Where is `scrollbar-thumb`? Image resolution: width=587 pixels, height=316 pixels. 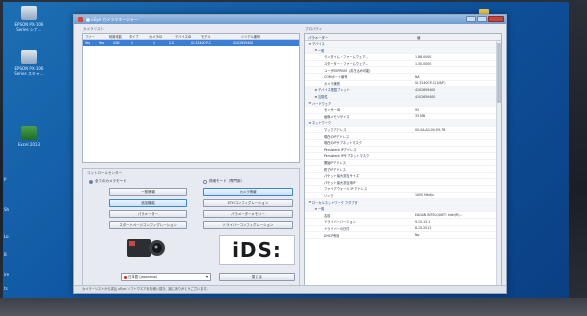 scrollbar-thumb is located at coordinates (499, 73).